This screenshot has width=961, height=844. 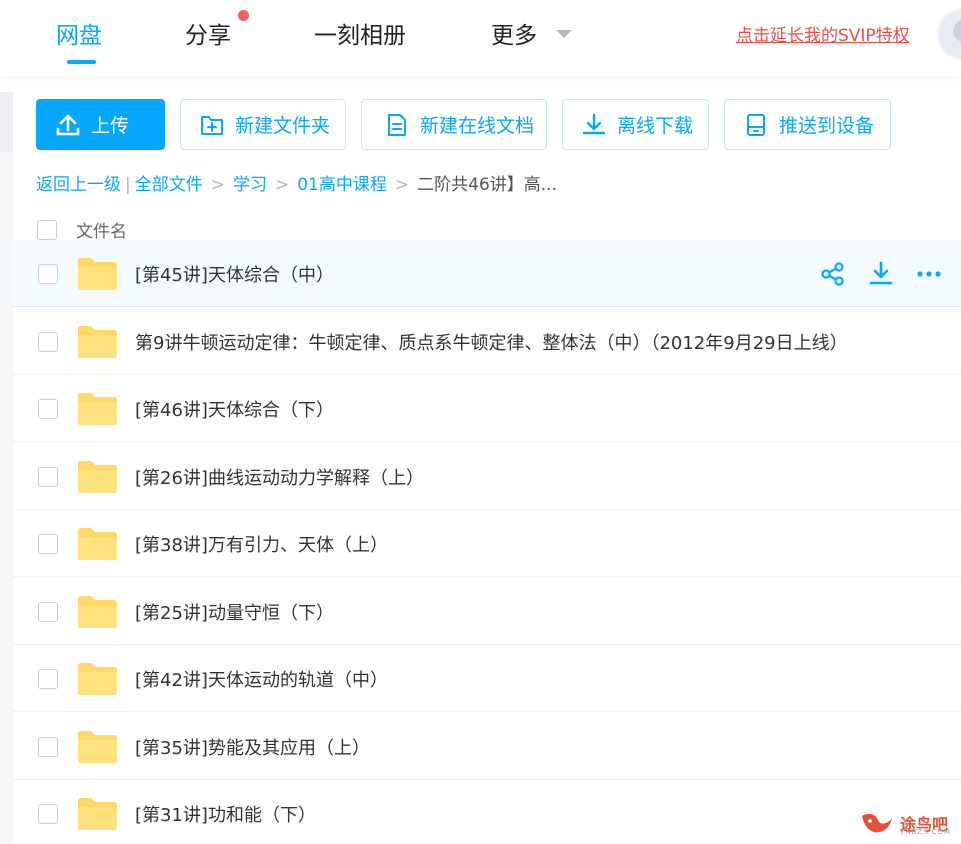 What do you see at coordinates (477, 126) in the screenshot?
I see `new-online-doc-label: 新建在线文档` at bounding box center [477, 126].